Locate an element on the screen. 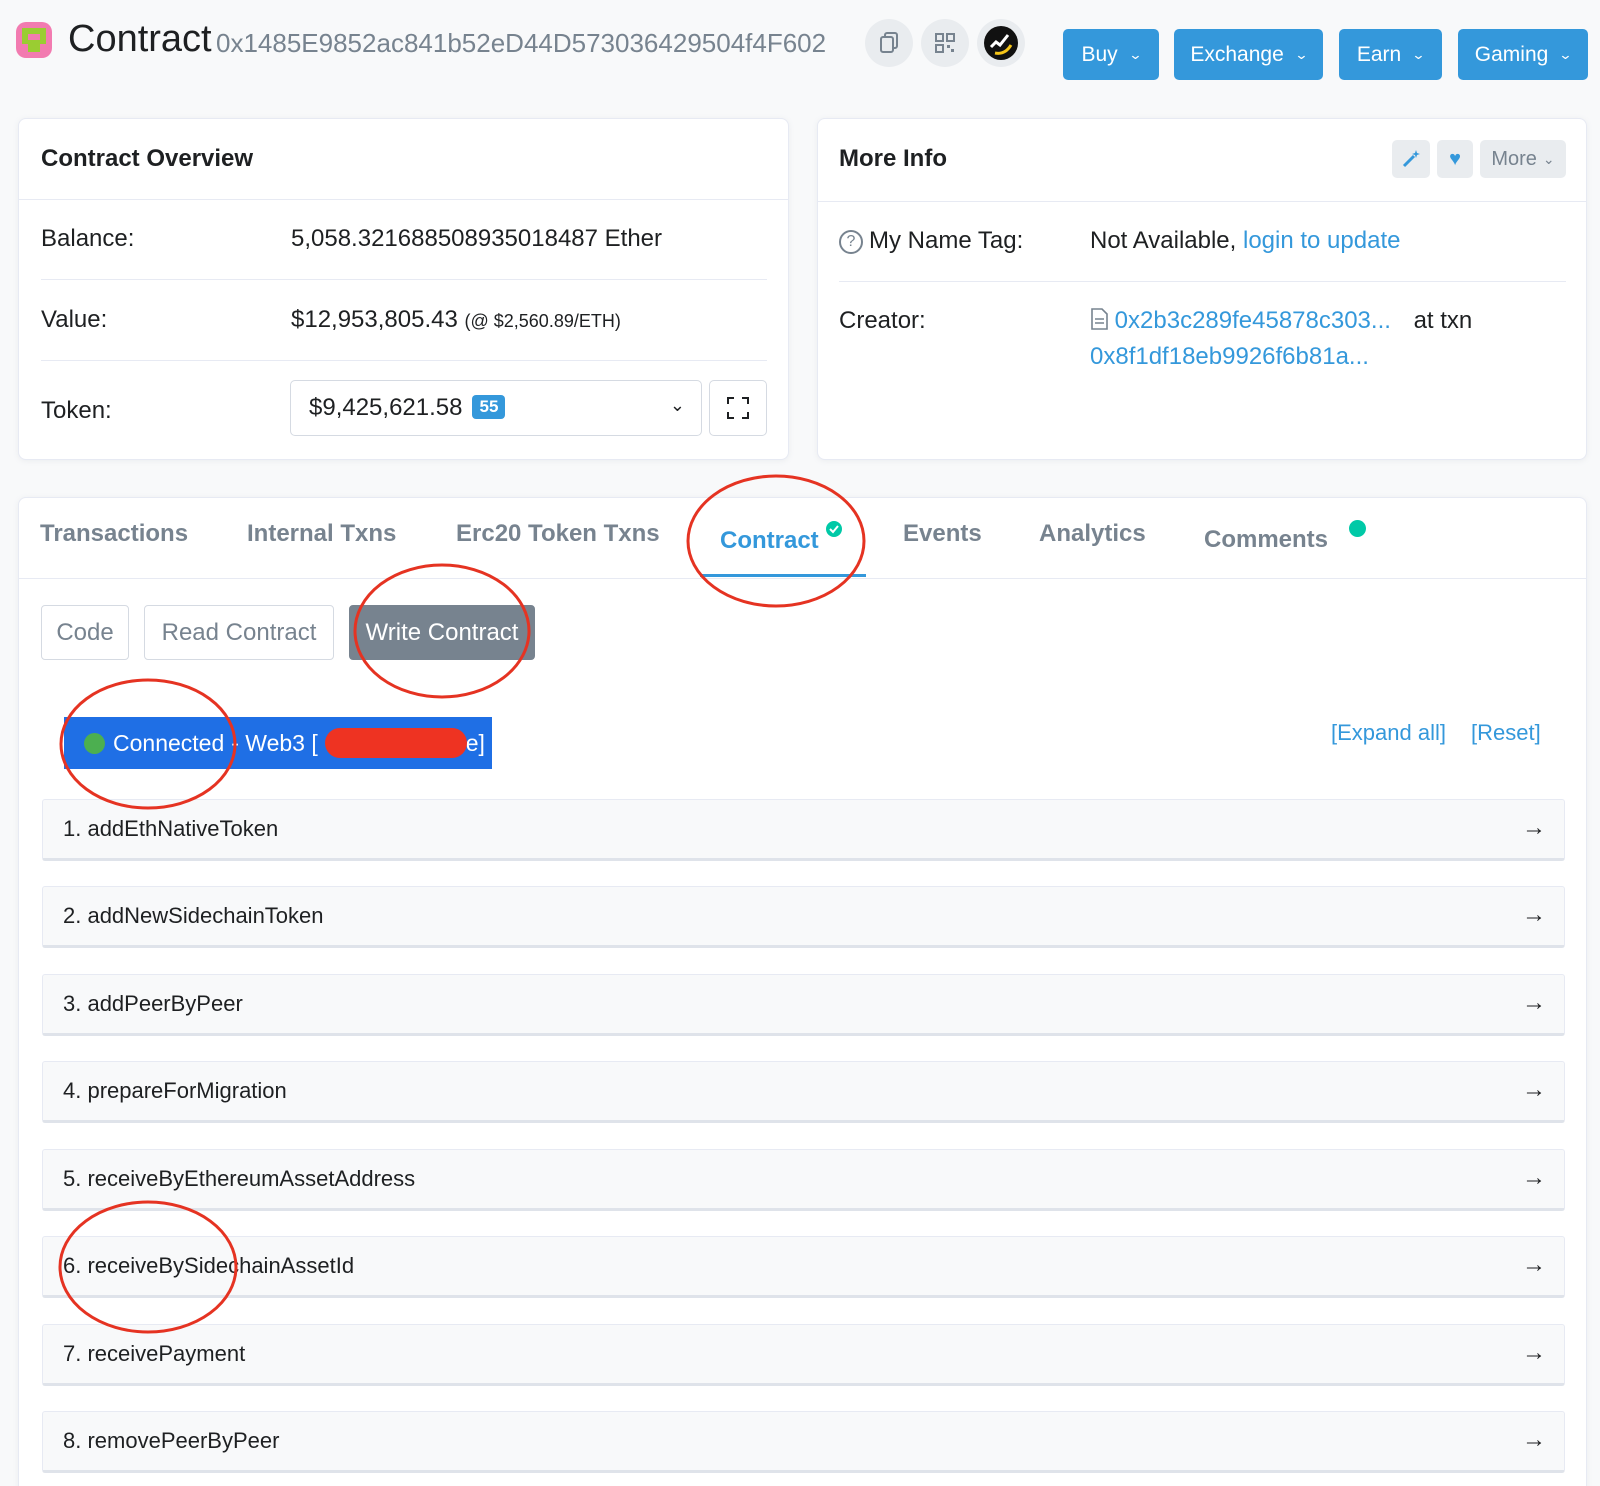  token-holdings-dropdown: $9,425,621.58 55 ⌄ is located at coordinates (496, 408).